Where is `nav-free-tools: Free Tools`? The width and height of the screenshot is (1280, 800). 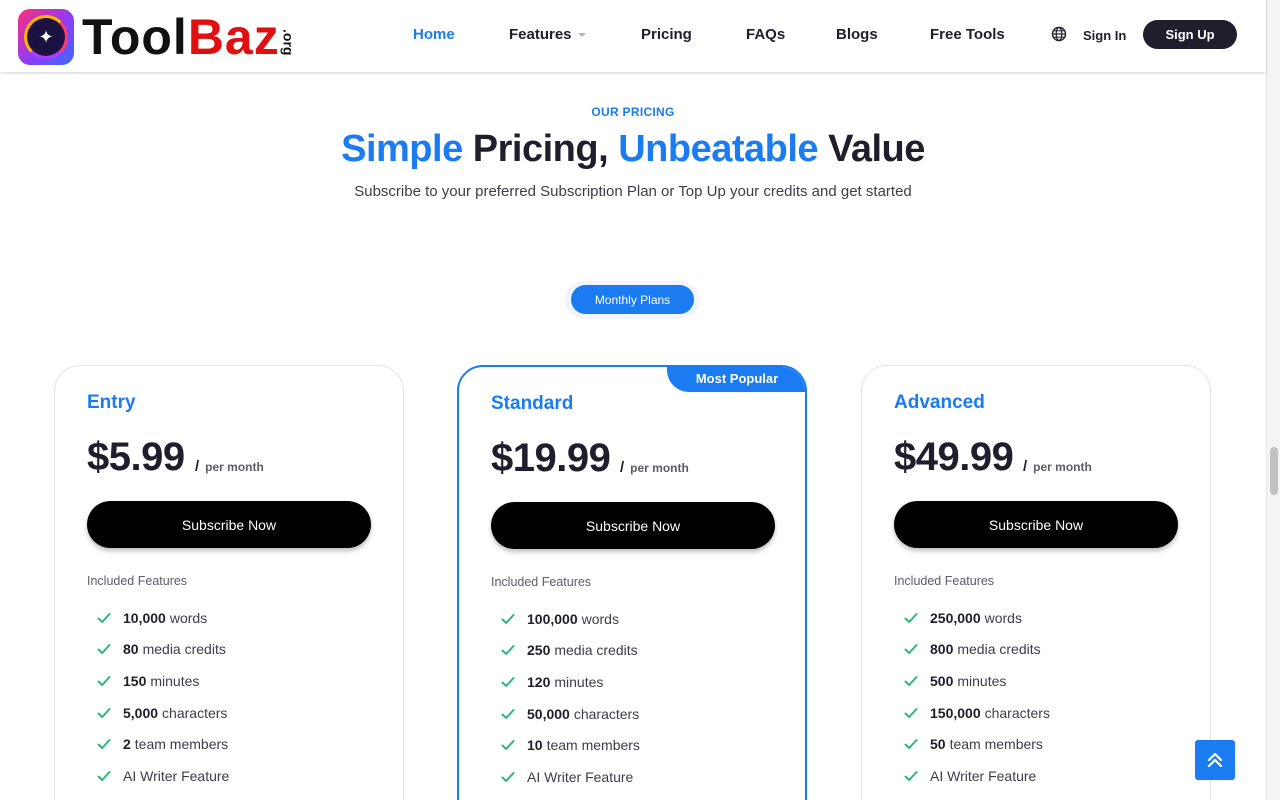
nav-free-tools: Free Tools is located at coordinates (967, 34).